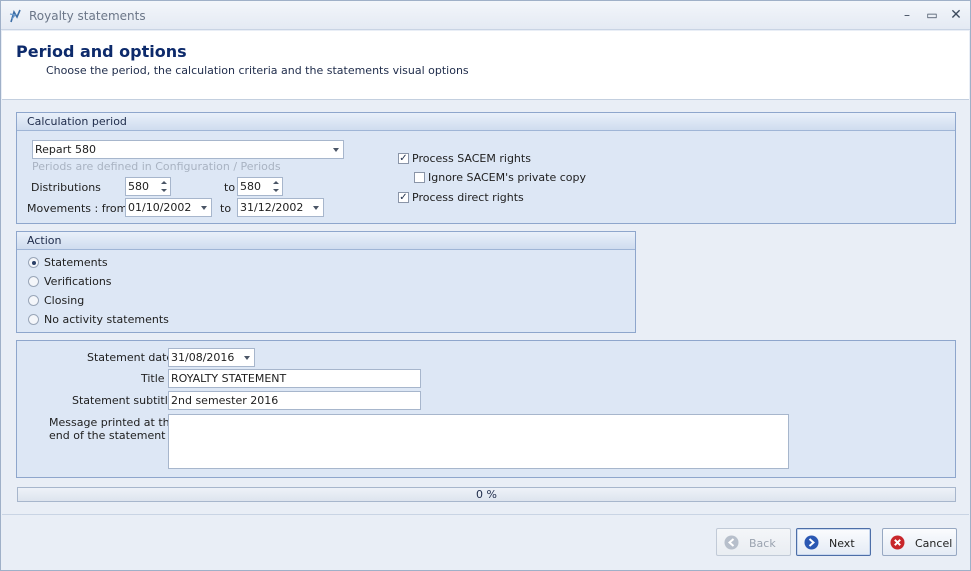 The height and width of the screenshot is (571, 971). Describe the element at coordinates (294, 378) in the screenshot. I see `title-input: ROYALTY STATEMENT` at that location.